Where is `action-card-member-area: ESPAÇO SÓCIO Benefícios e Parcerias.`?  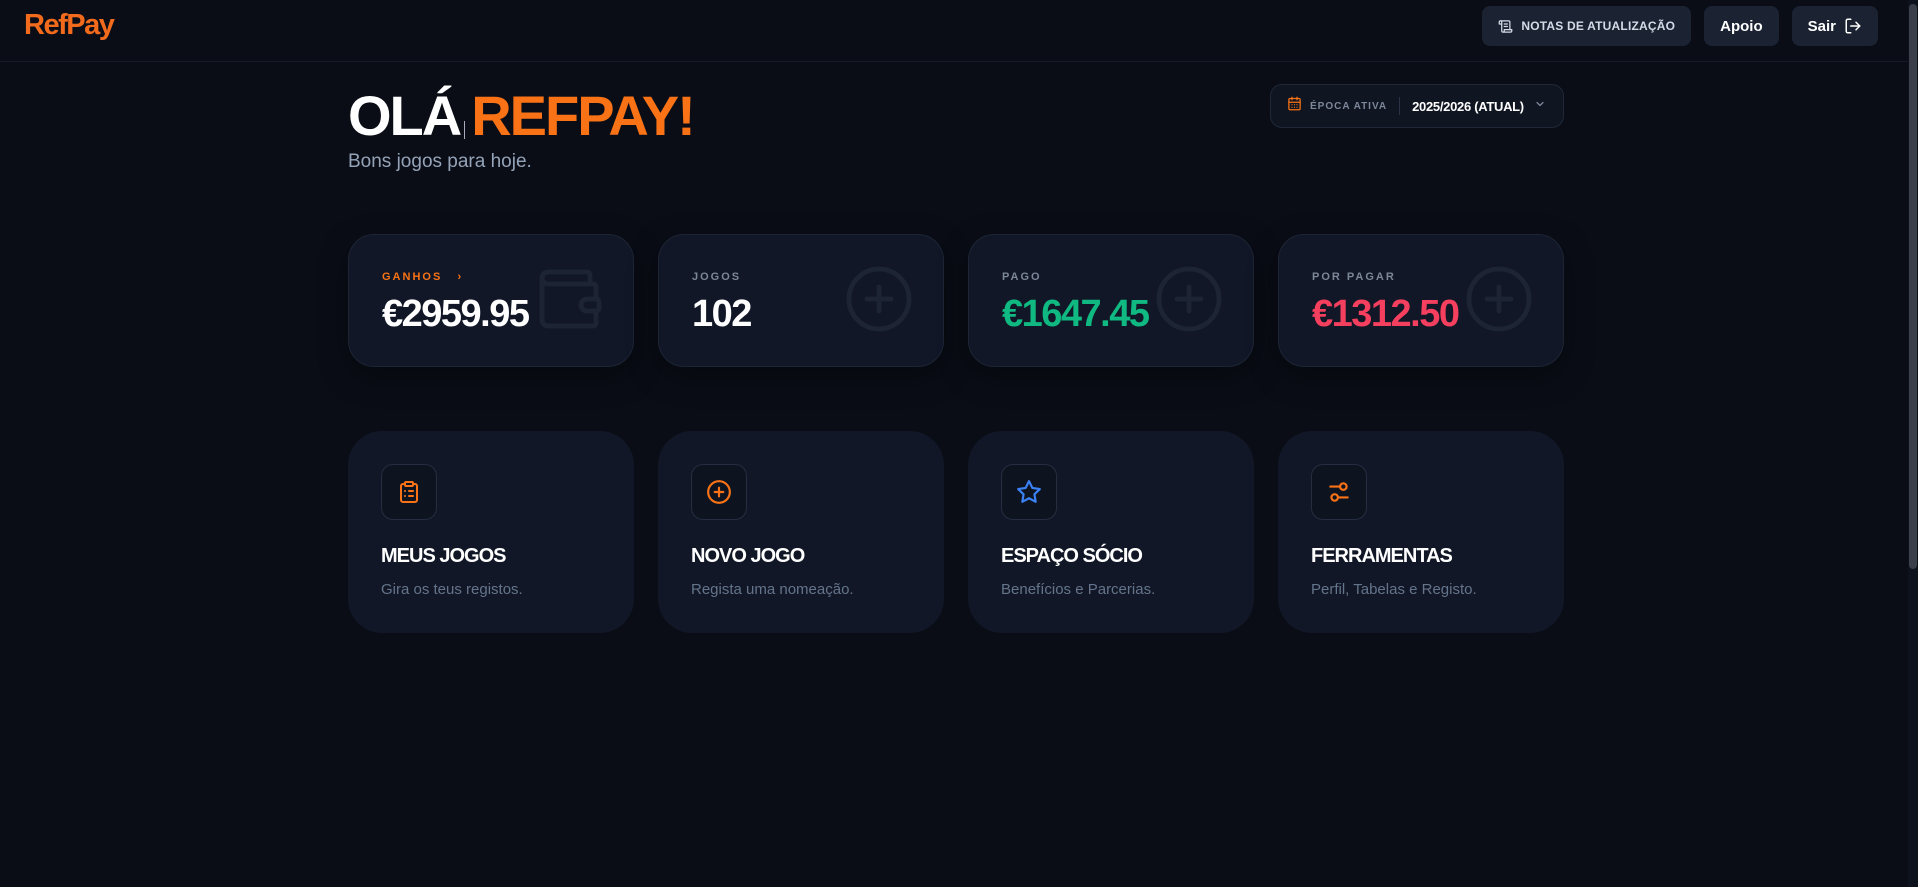 action-card-member-area: ESPAÇO SÓCIO Benefícios e Parcerias. is located at coordinates (1111, 532).